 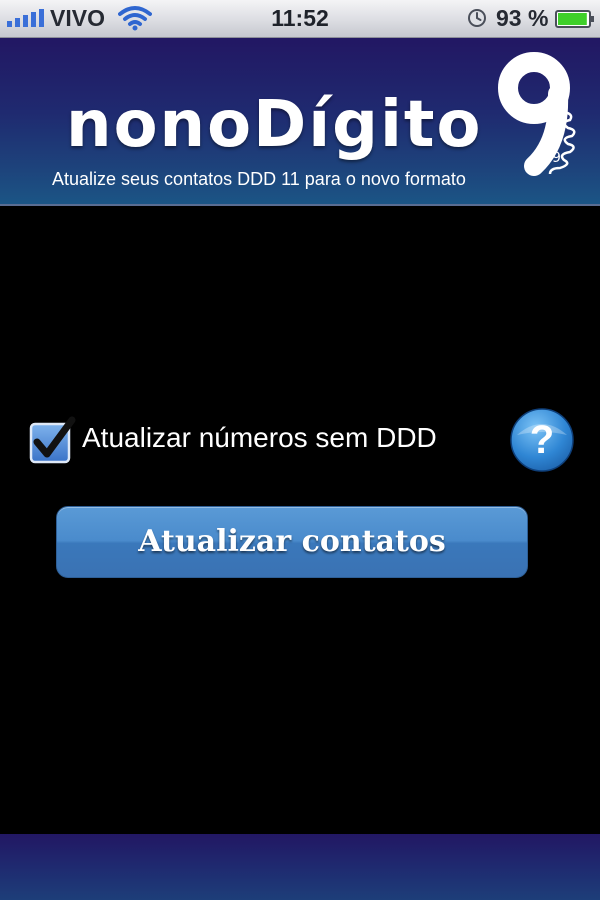 I want to click on nine-digit-phone-cord-logo: 9, so click(x=537, y=114).